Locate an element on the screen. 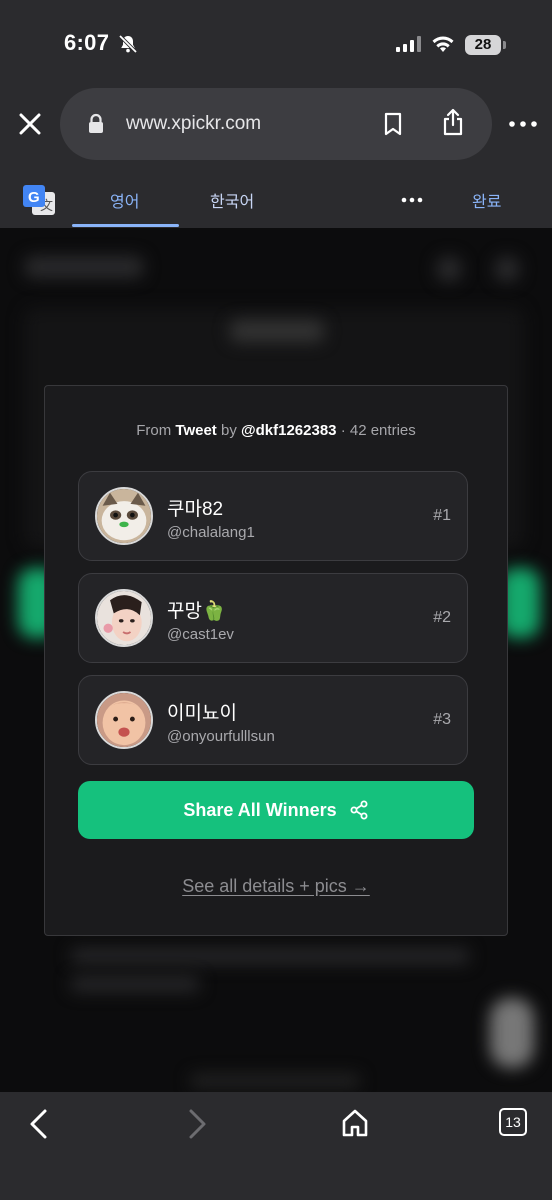  by-label: by is located at coordinates (228, 430).